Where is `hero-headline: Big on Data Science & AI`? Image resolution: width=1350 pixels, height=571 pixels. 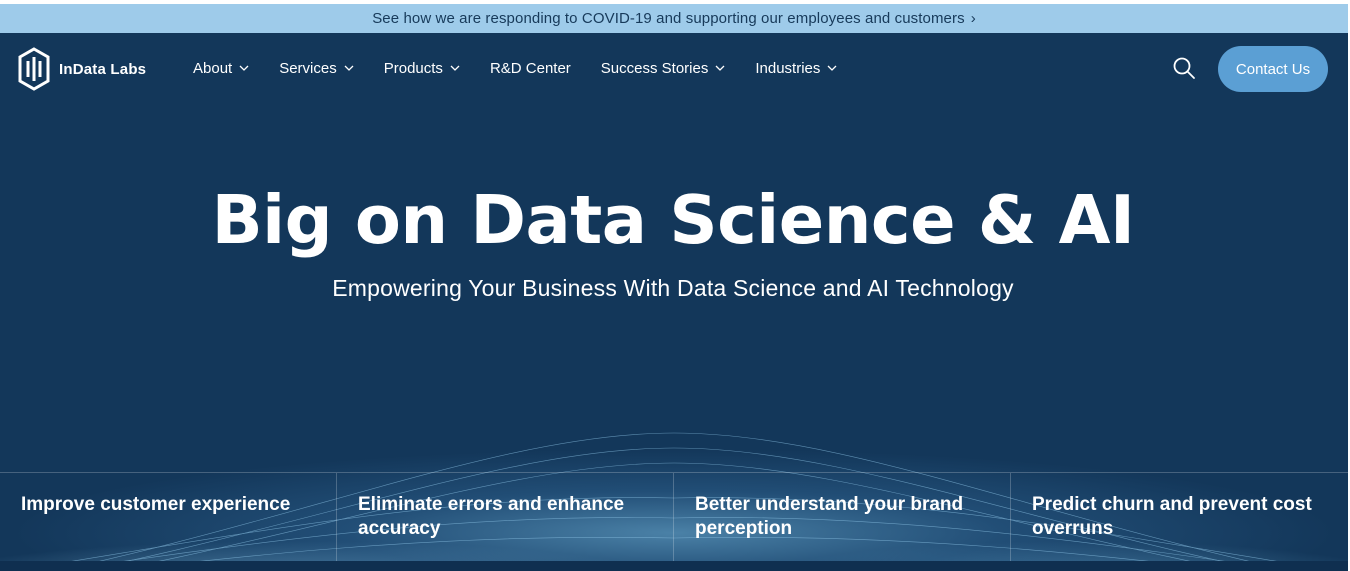 hero-headline: Big on Data Science & AI is located at coordinates (673, 220).